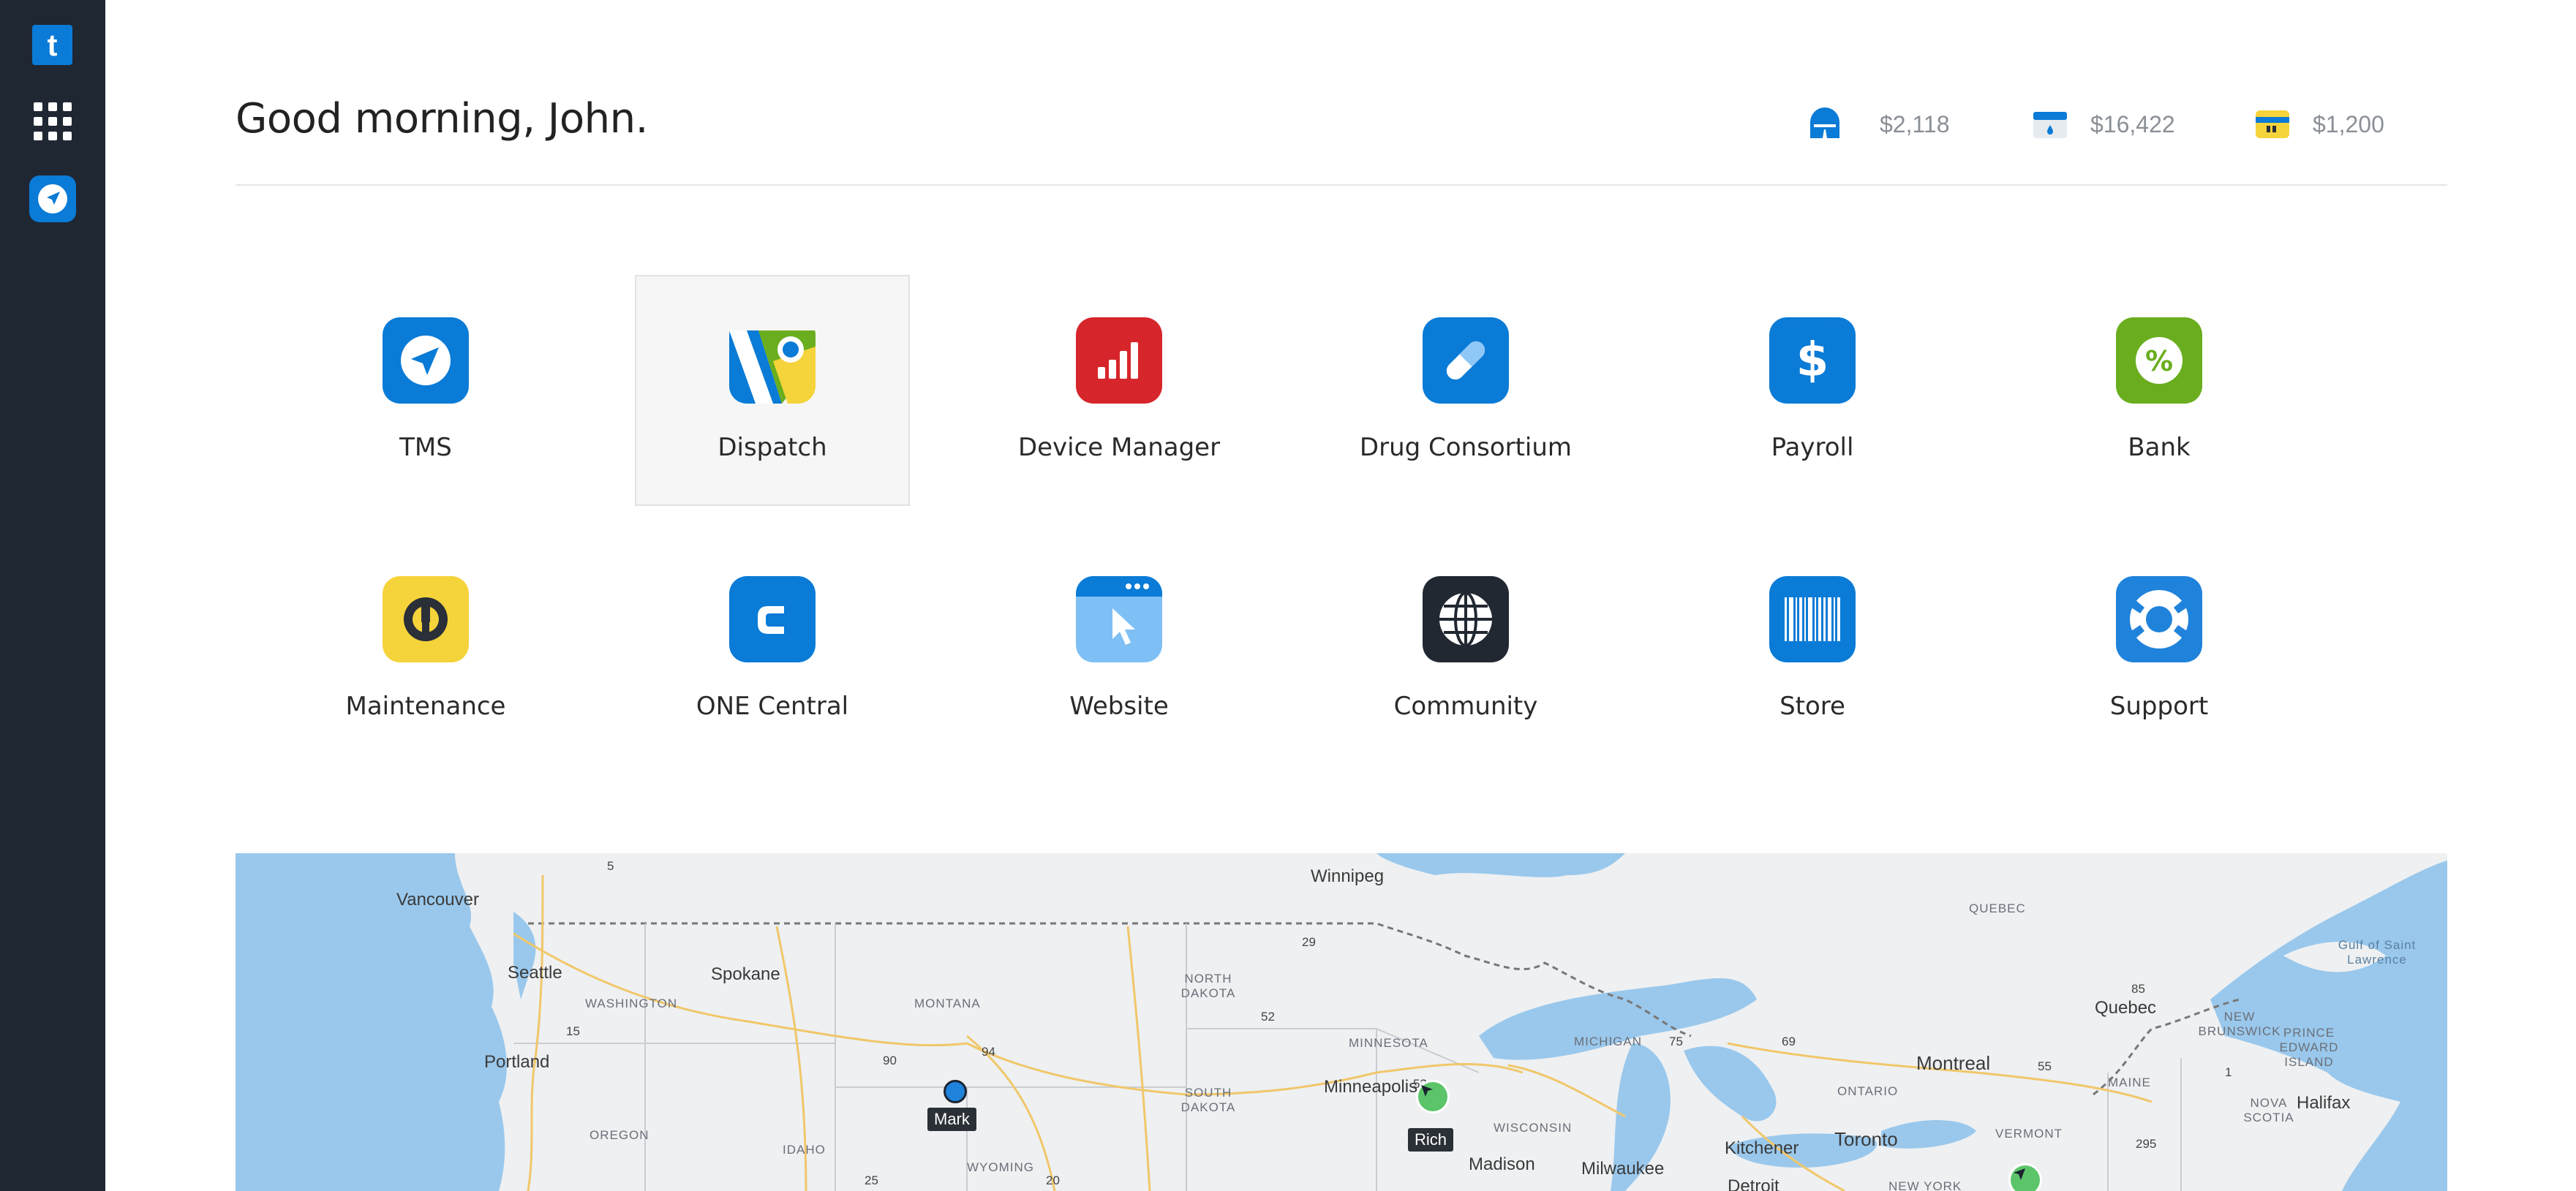  I want to click on app-tms: TMS, so click(425, 390).